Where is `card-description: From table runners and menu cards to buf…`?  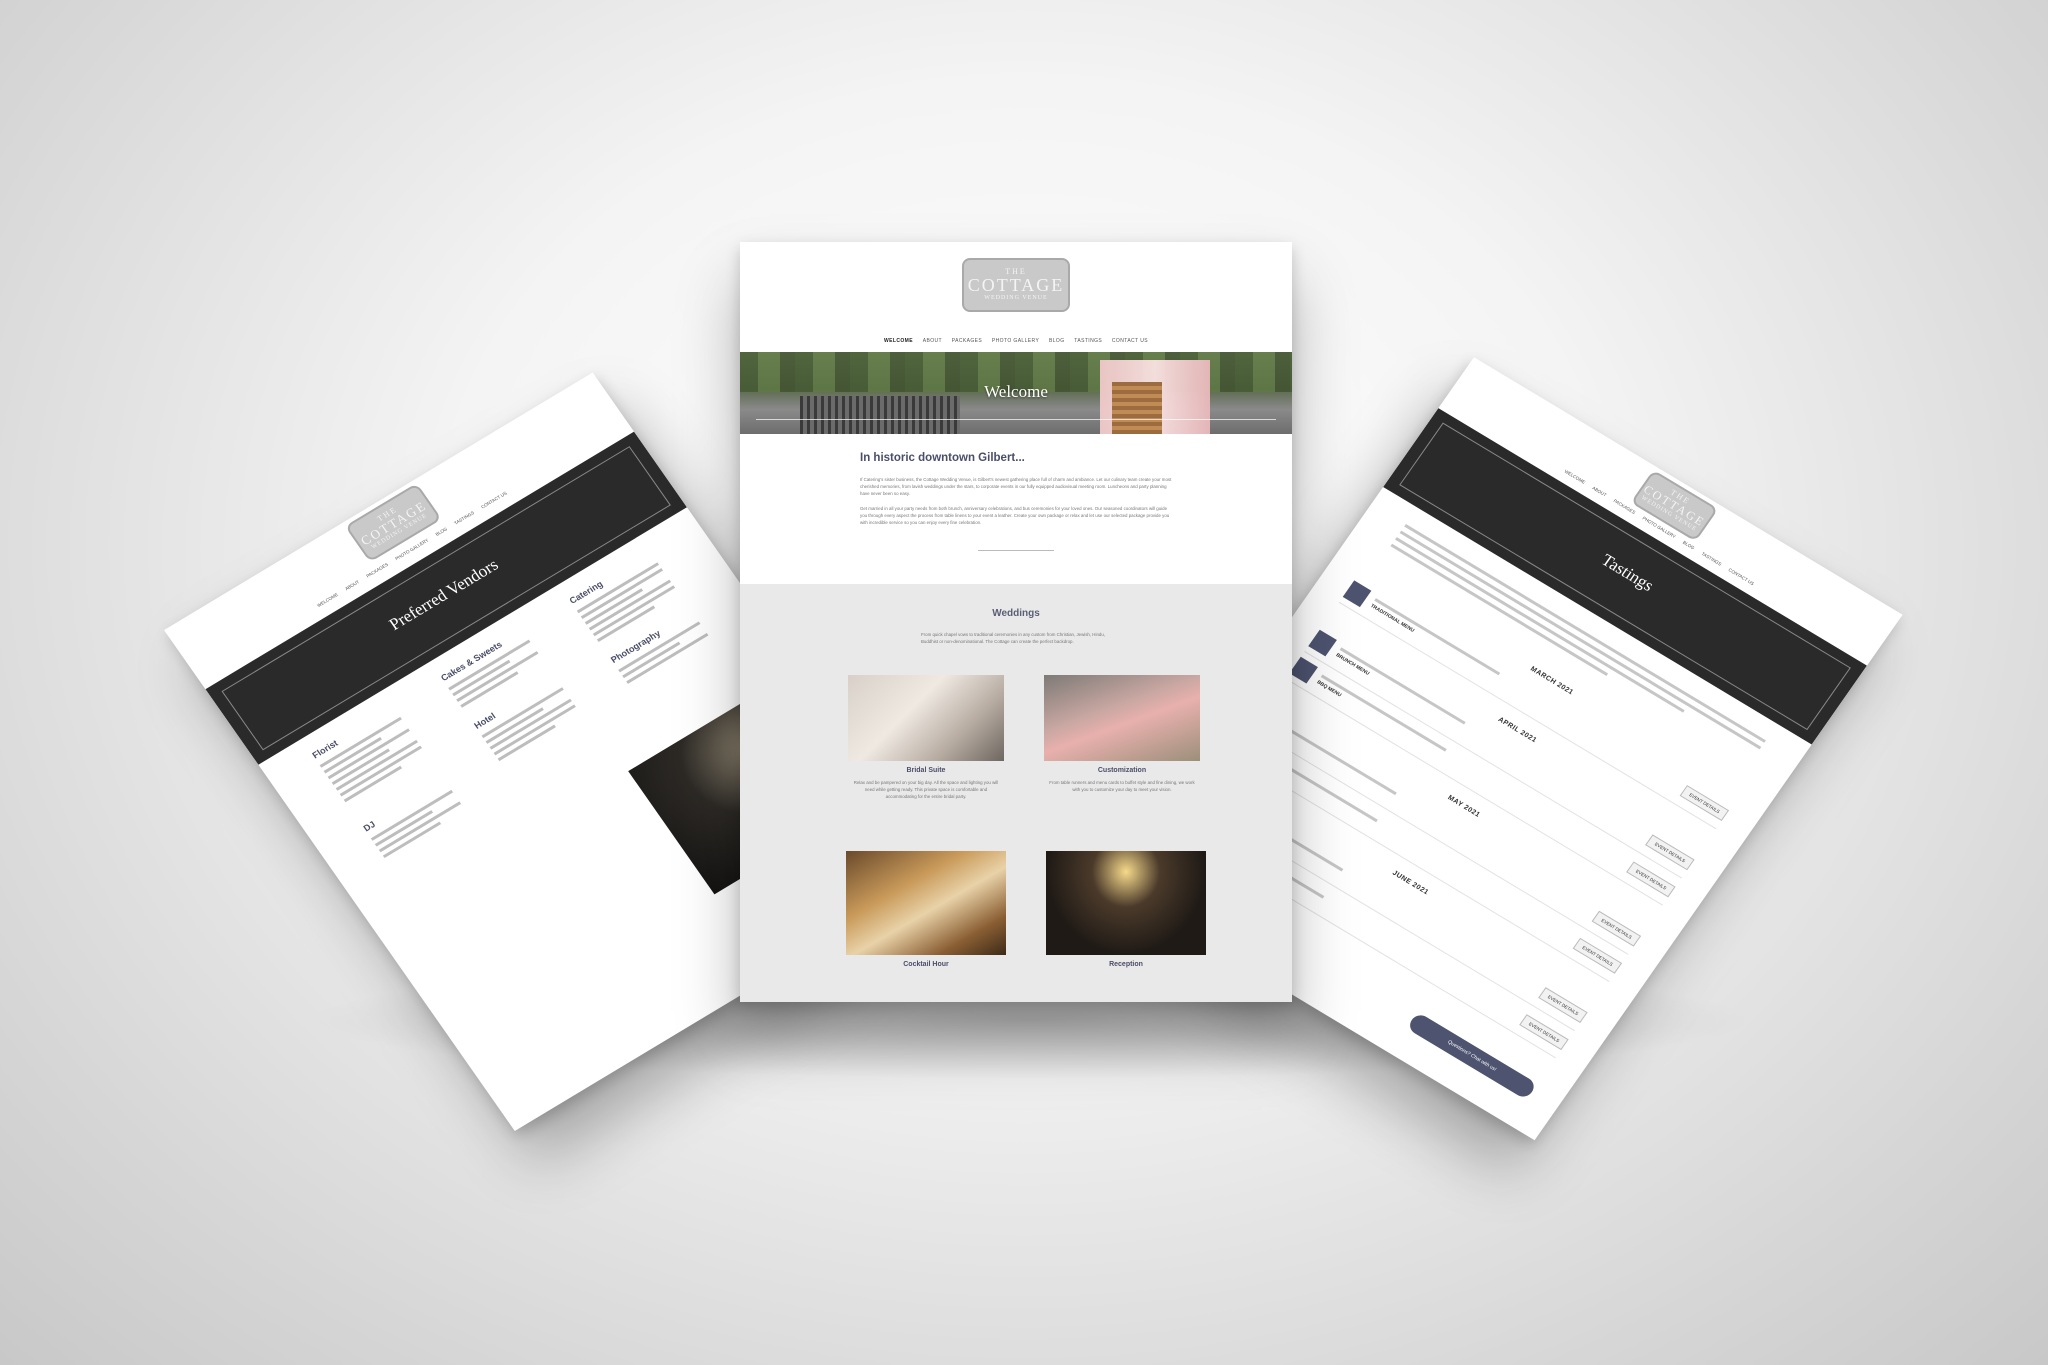 card-description: From table runners and menu cards to buf… is located at coordinates (1122, 786).